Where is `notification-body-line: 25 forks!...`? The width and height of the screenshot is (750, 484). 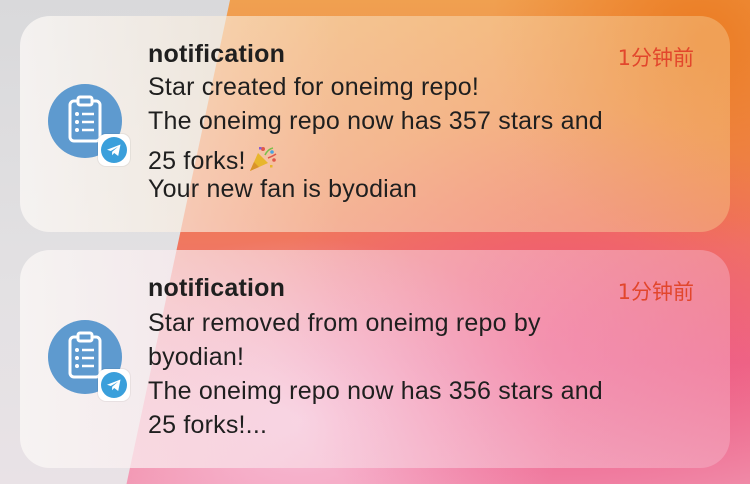 notification-body-line: 25 forks!... is located at coordinates (208, 425).